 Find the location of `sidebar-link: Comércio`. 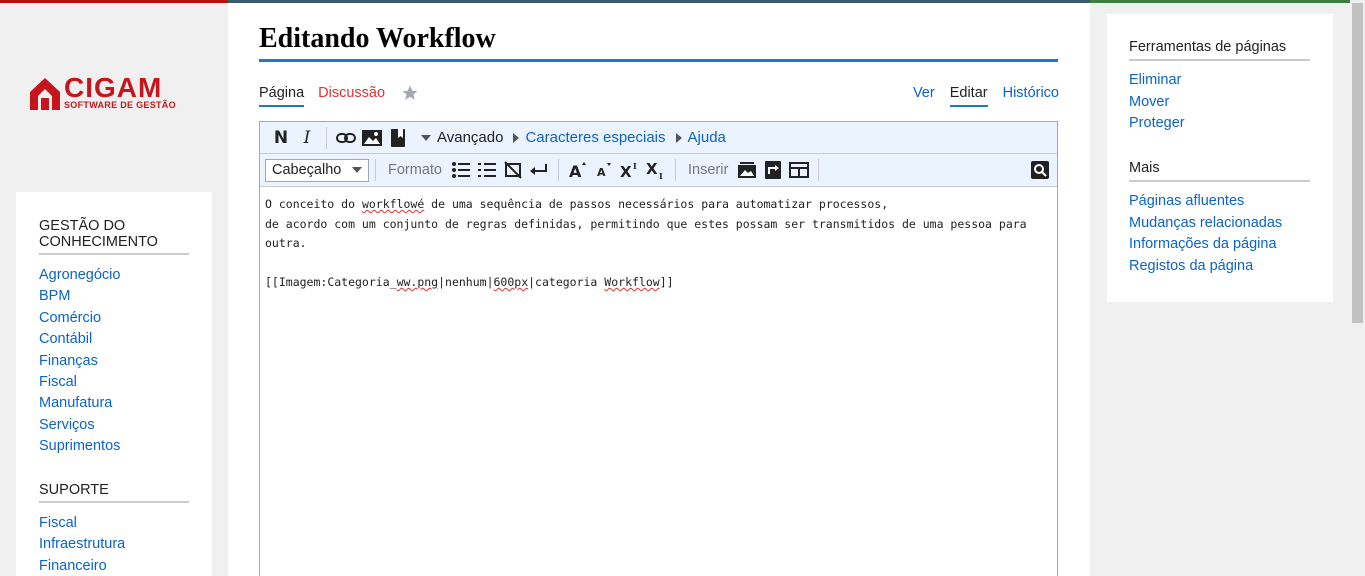

sidebar-link: Comércio is located at coordinates (114, 318).